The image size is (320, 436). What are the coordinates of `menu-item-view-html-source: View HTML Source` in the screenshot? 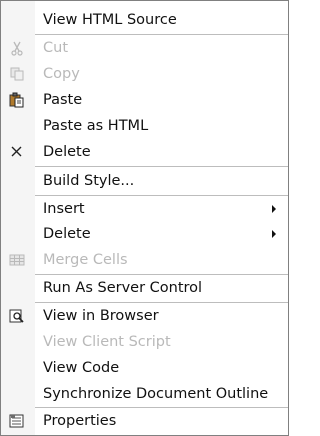 It's located at (144, 20).